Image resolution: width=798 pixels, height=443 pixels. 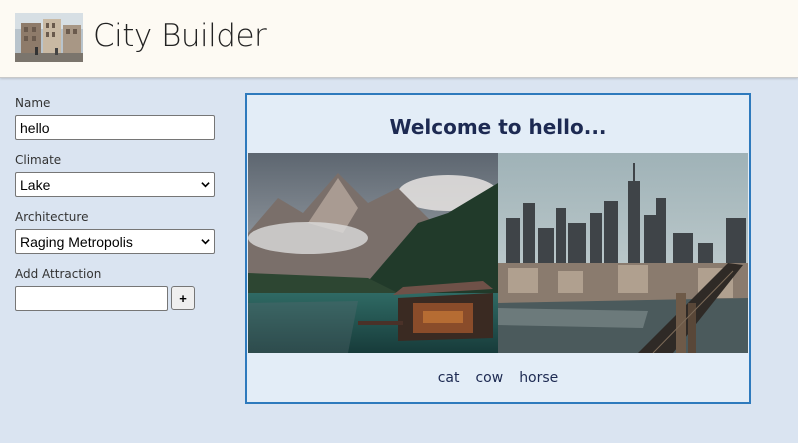 What do you see at coordinates (373, 253) in the screenshot?
I see `climate-image` at bounding box center [373, 253].